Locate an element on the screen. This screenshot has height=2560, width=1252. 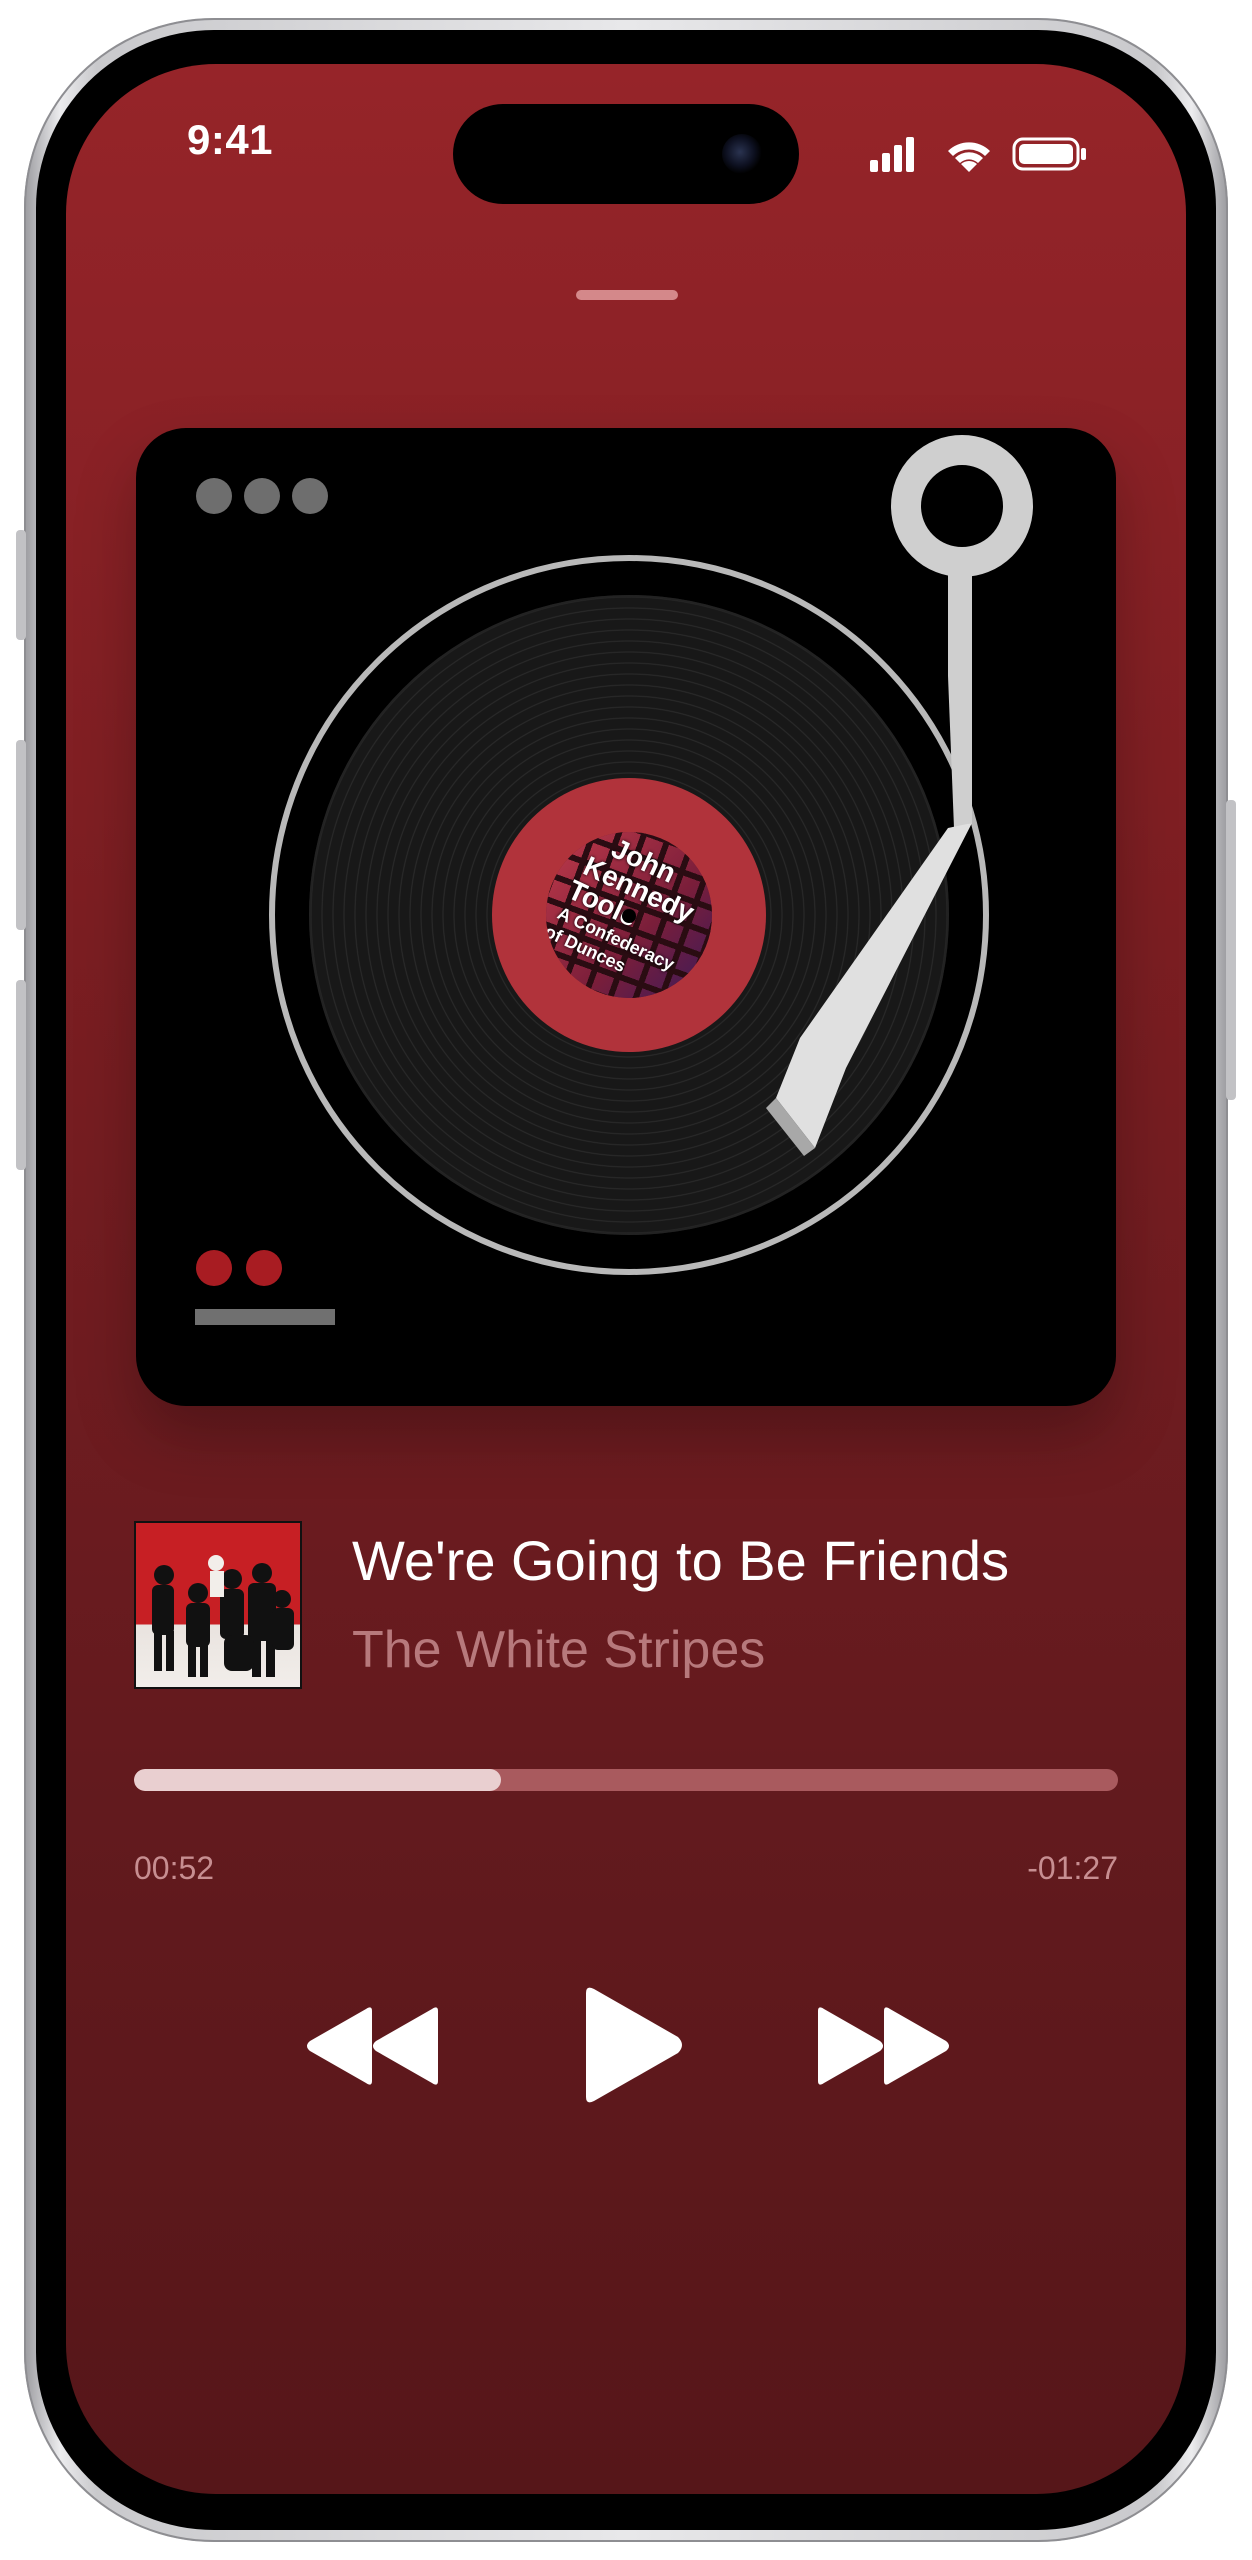
battery-icon is located at coordinates (1049, 154).